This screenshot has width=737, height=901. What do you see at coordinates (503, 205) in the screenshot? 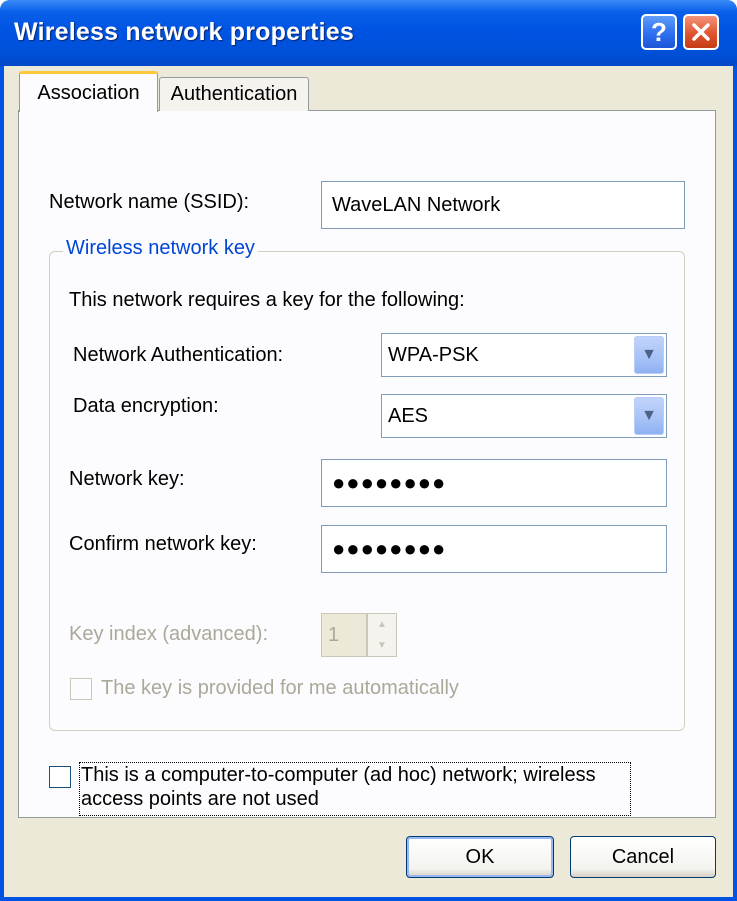
I see `ssid-input: WaveLAN Network` at bounding box center [503, 205].